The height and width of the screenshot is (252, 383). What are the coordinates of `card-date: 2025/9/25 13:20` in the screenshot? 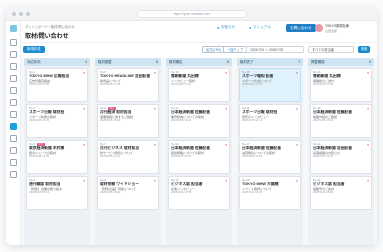 It's located at (181, 120).